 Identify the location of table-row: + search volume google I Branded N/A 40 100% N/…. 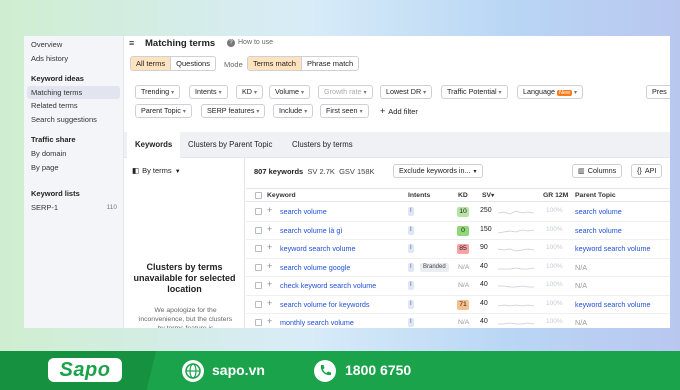
(458, 268).